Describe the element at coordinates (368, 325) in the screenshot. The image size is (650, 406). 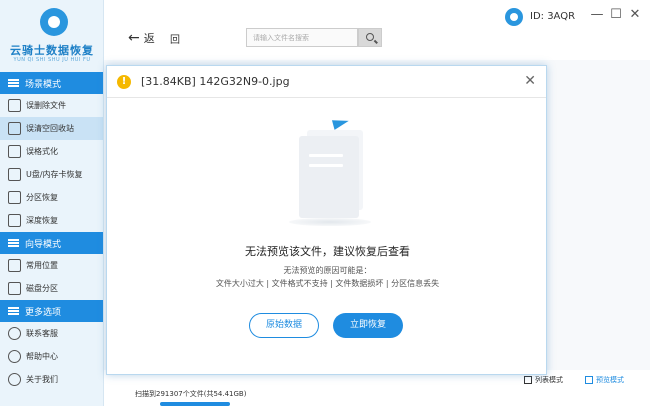
I see `recover-now-button: 立即恢复` at that location.